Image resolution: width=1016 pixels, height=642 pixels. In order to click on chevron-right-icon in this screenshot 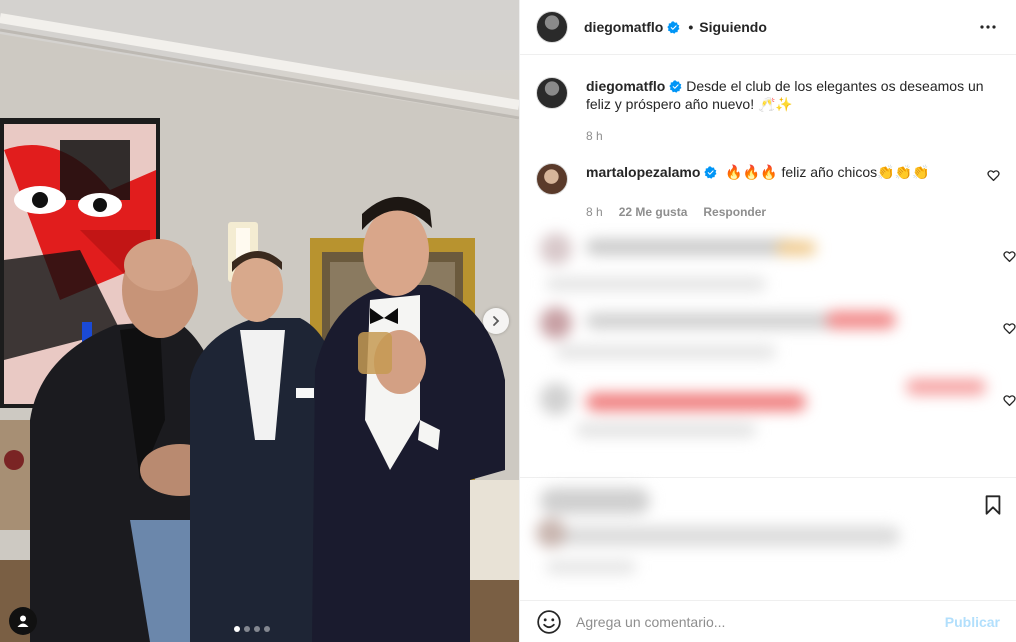, I will do `click(496, 321)`.